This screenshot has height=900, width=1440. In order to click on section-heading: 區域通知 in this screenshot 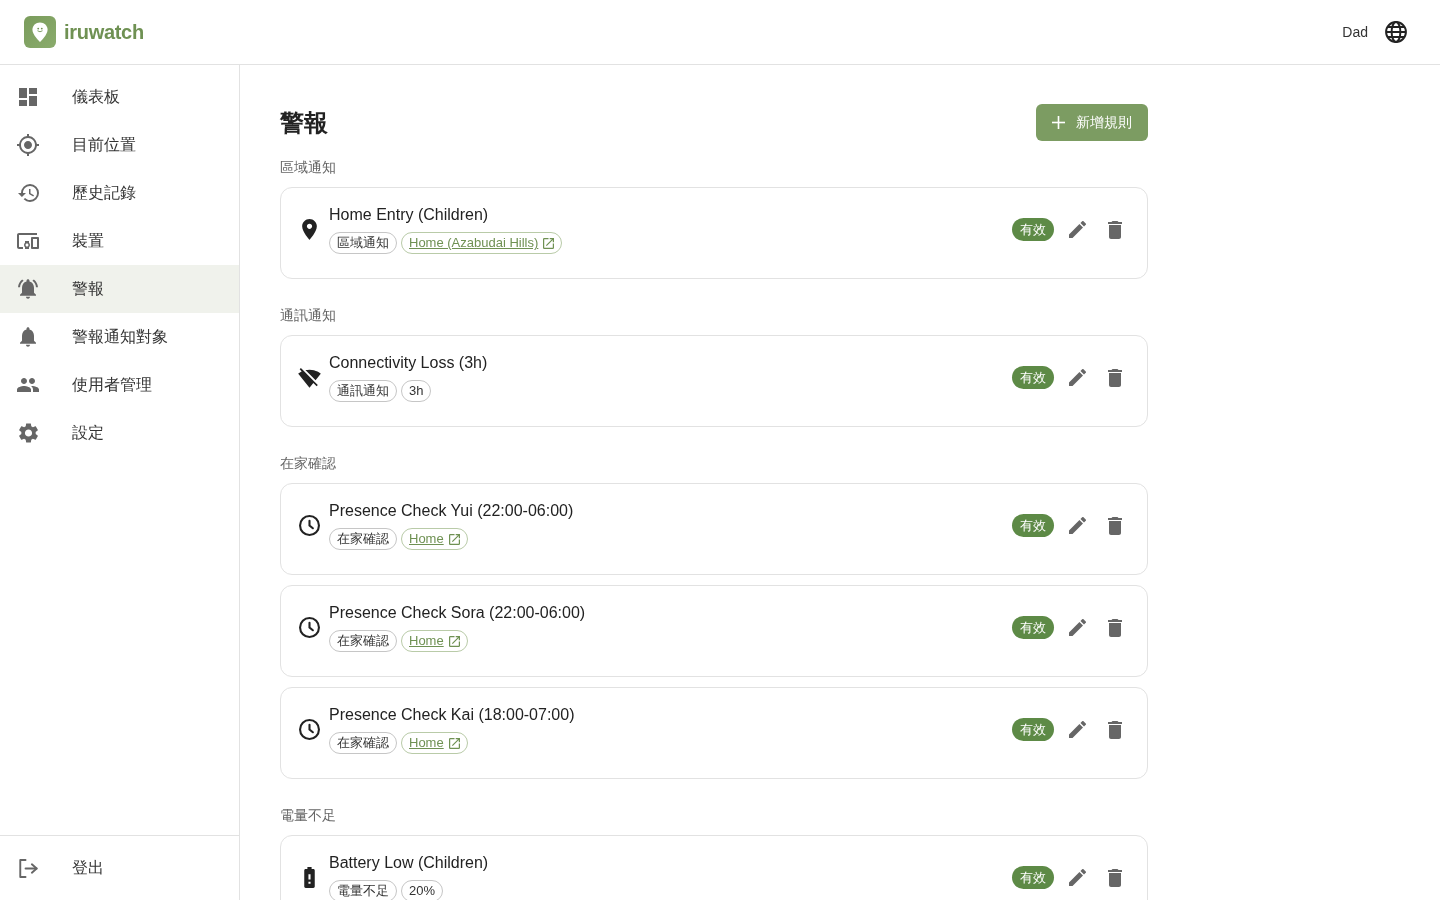, I will do `click(308, 167)`.